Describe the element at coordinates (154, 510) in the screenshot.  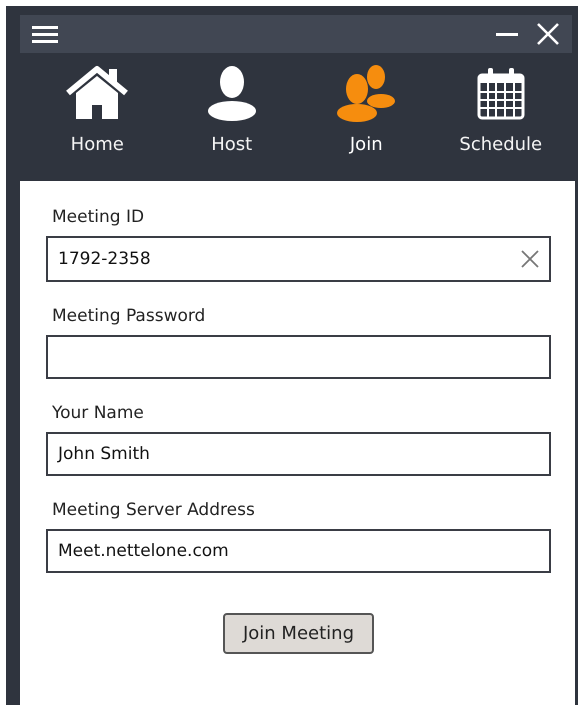
I see `field-label: Meeting Server Address` at that location.